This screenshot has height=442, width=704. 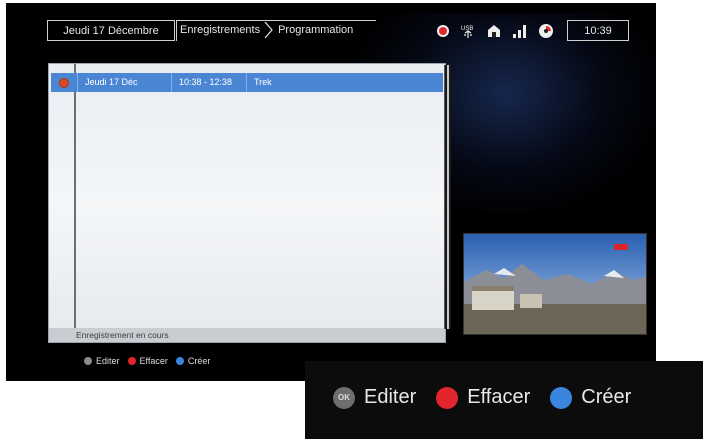 I want to click on breadcrumb-item-recordings: Enregistrements, so click(x=220, y=30).